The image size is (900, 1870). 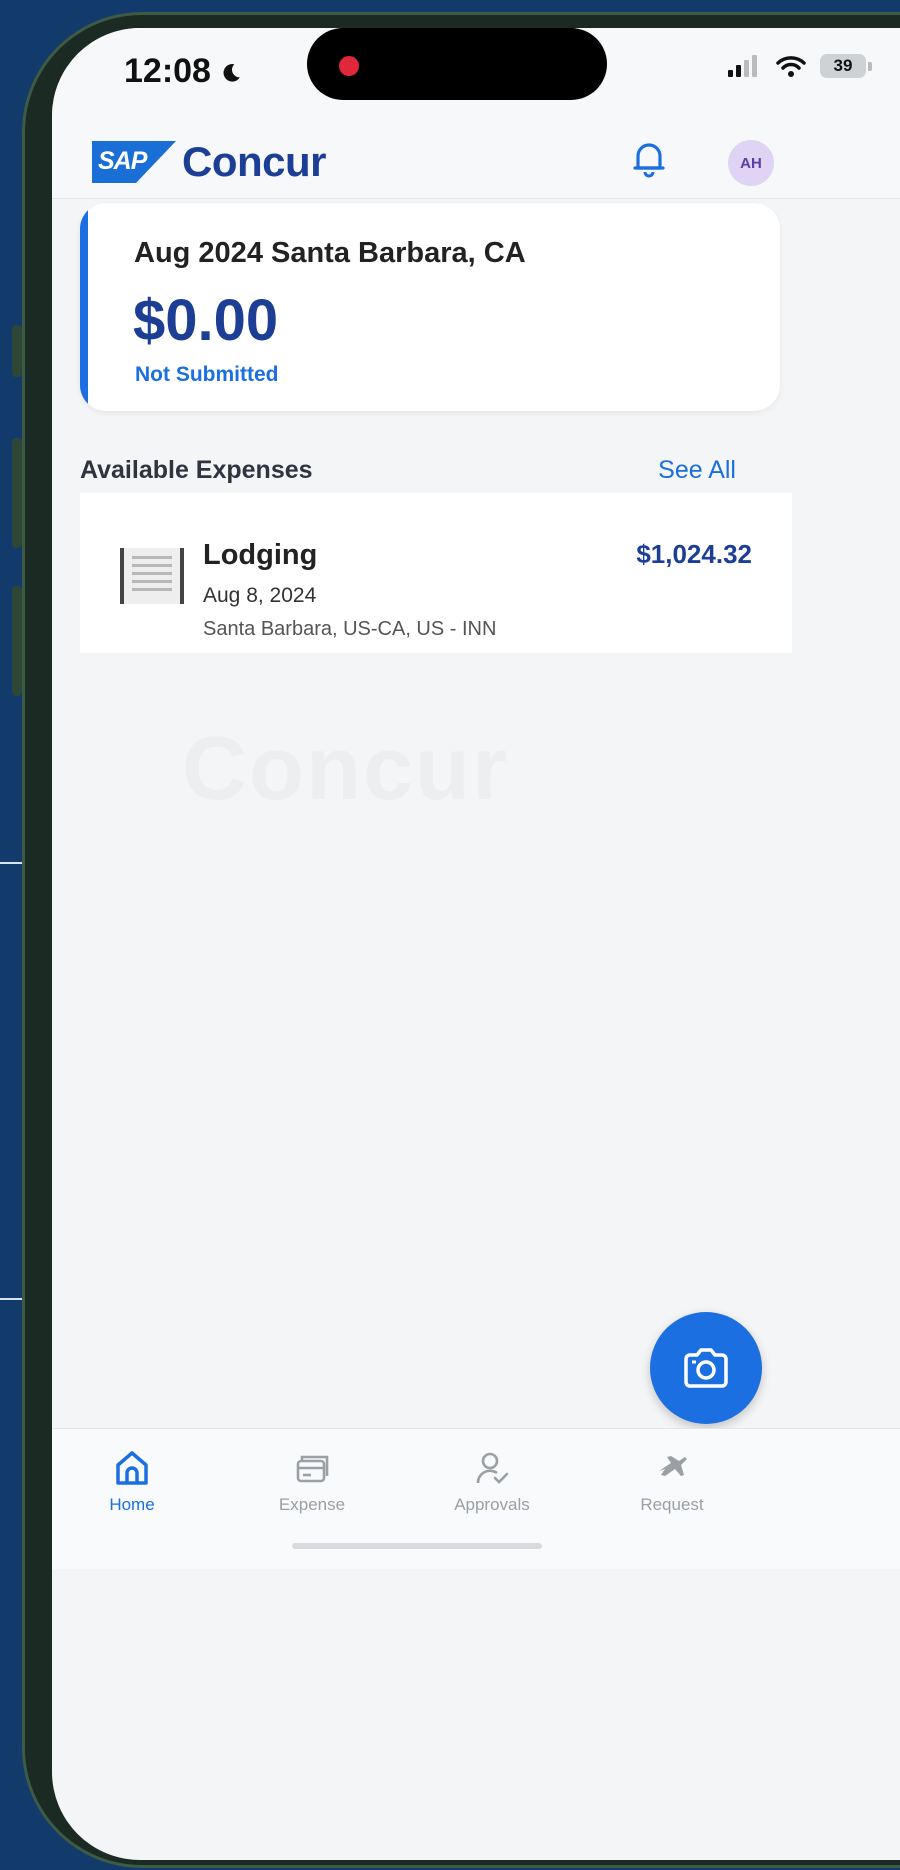 What do you see at coordinates (254, 161) in the screenshot?
I see `concur-logo-text: Concur` at bounding box center [254, 161].